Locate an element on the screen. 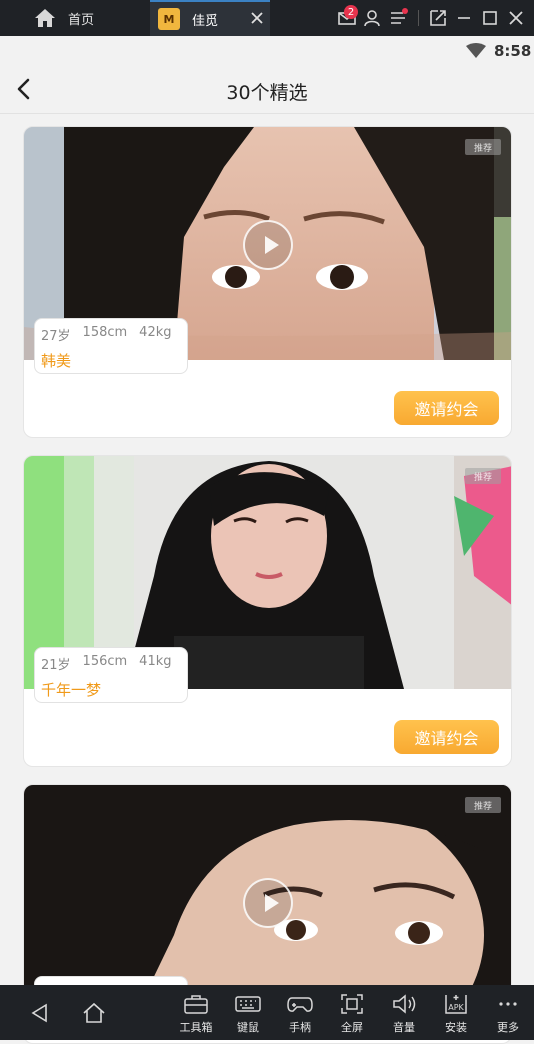 The height and width of the screenshot is (1044, 534). status-bar is located at coordinates (267, 51).